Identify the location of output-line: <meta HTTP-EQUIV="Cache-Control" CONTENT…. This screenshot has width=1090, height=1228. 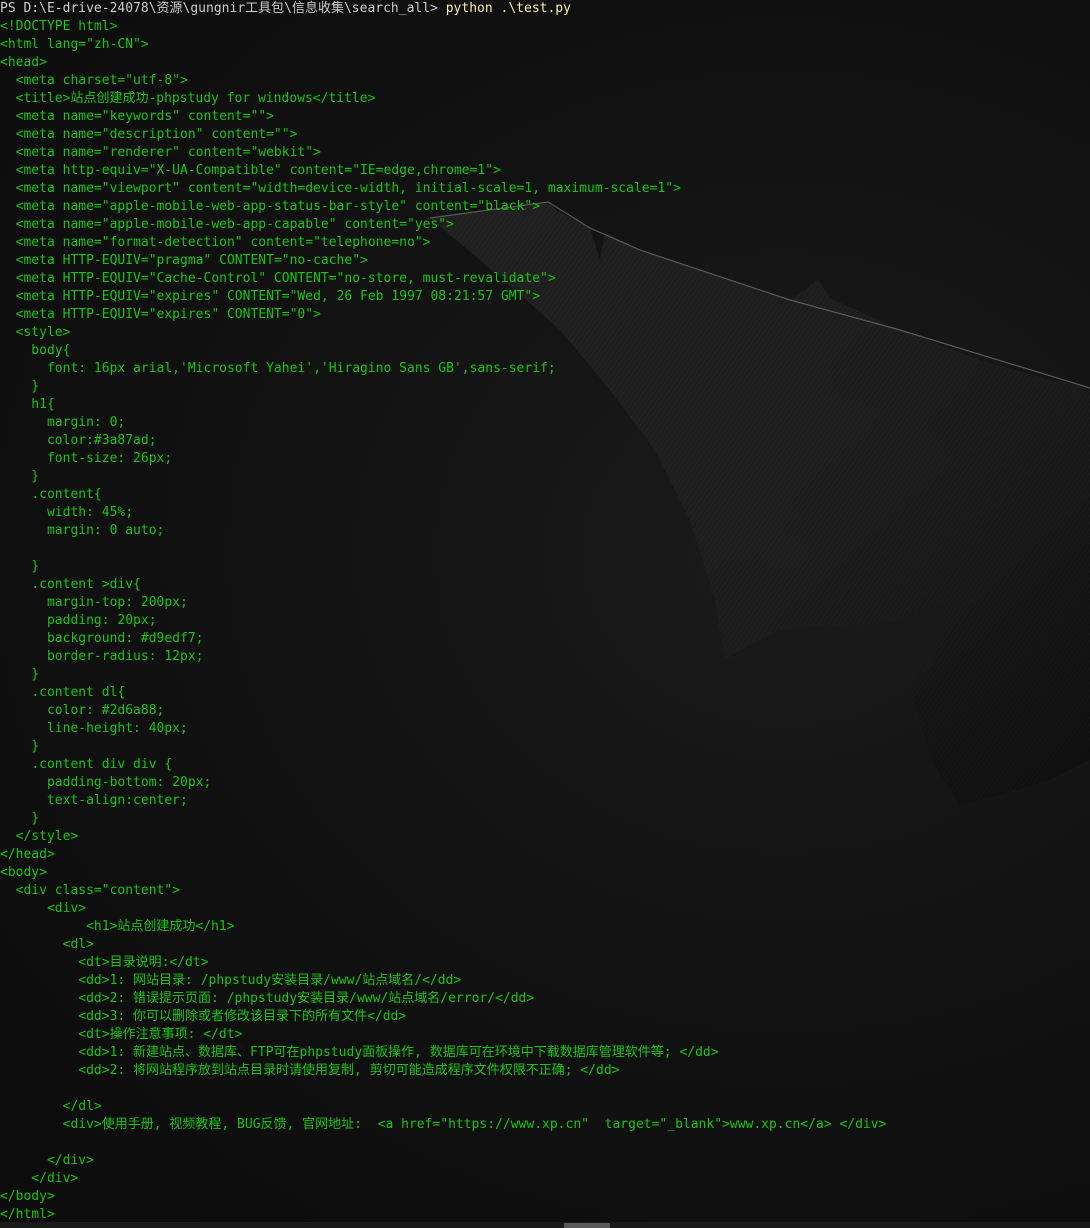
(278, 278).